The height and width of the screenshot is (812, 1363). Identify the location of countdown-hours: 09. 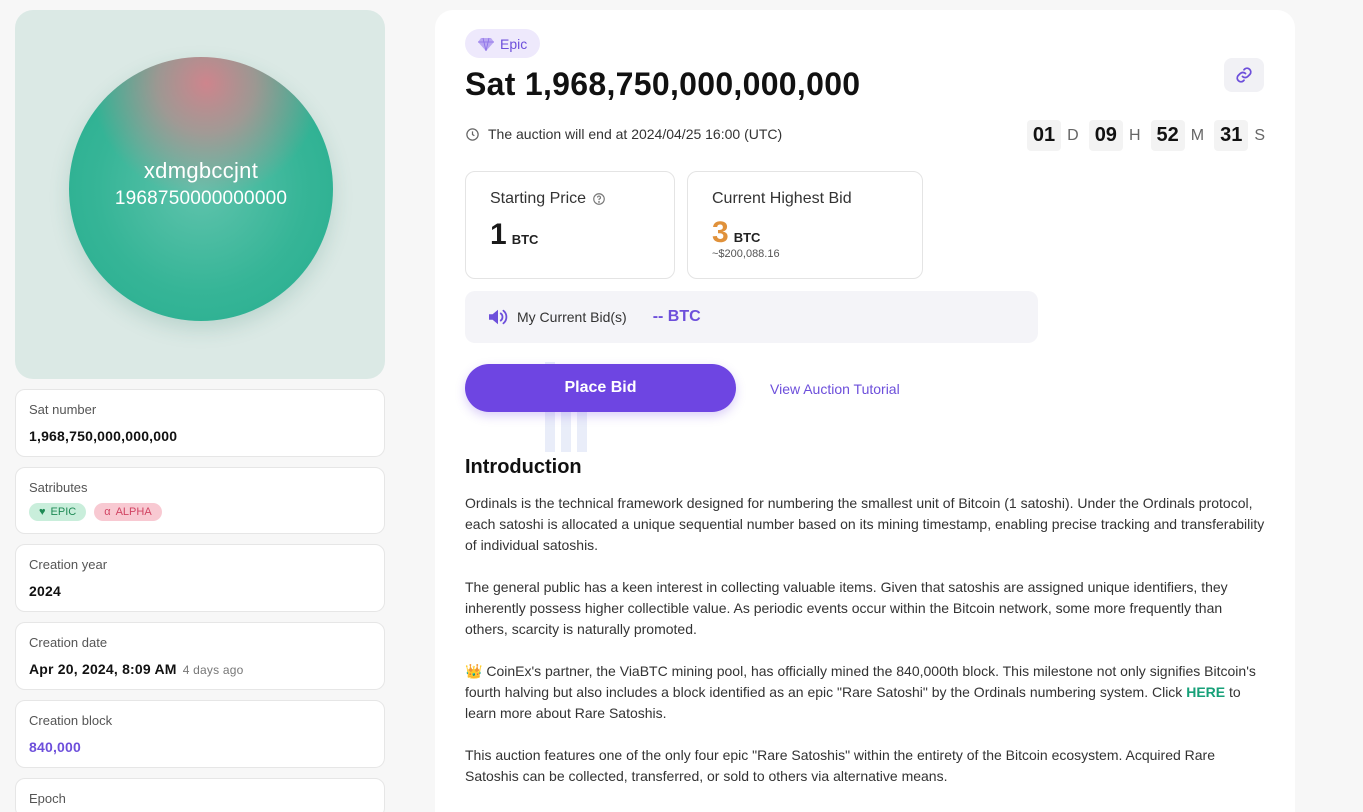
(1105, 135).